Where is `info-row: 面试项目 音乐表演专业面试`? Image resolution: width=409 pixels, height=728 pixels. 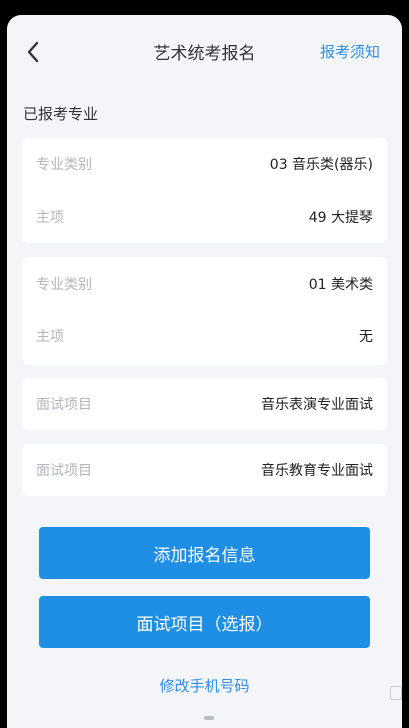
info-row: 面试项目 音乐表演专业面试 is located at coordinates (204, 404).